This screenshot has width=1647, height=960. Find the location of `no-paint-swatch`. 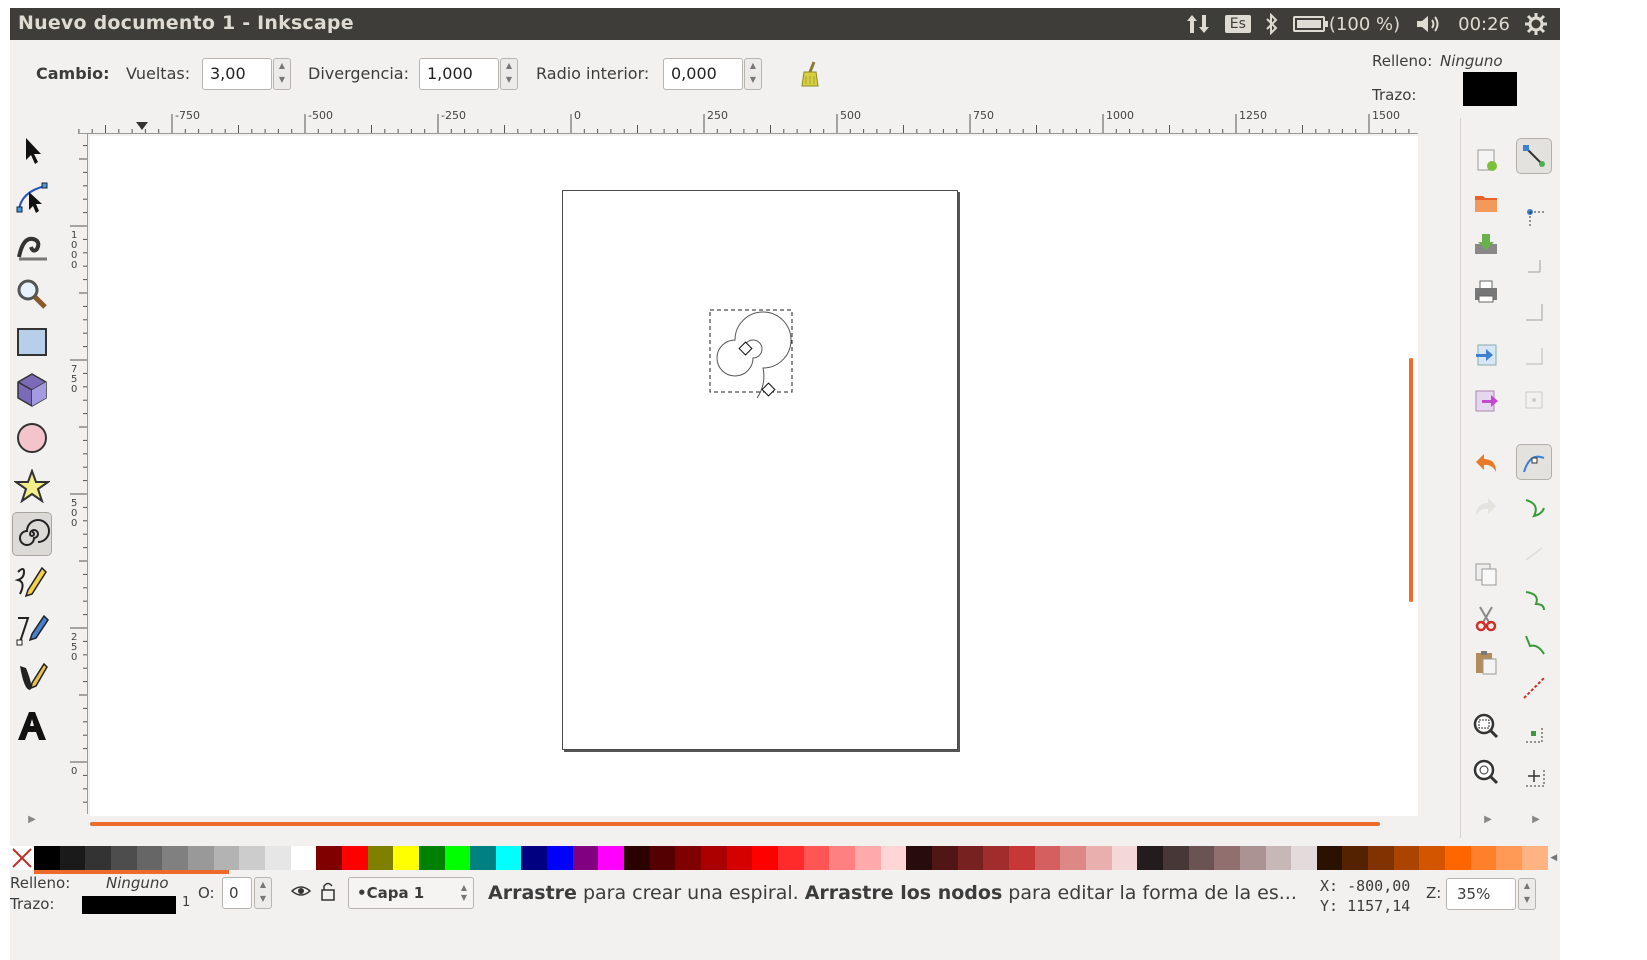

no-paint-swatch is located at coordinates (22, 858).